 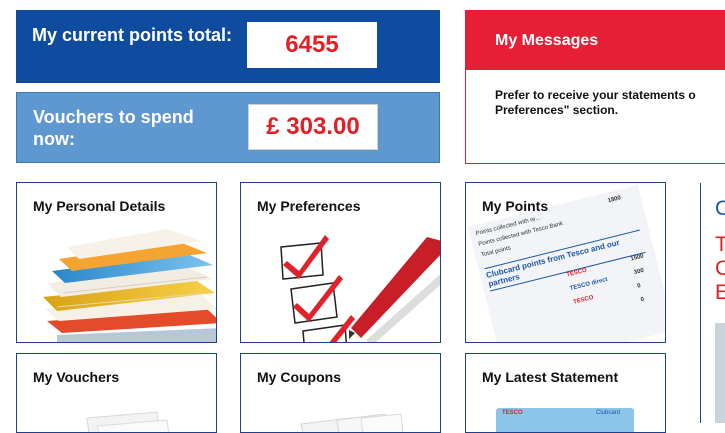 What do you see at coordinates (589, 284) in the screenshot?
I see `partner-row-2-label: TESCO direct` at bounding box center [589, 284].